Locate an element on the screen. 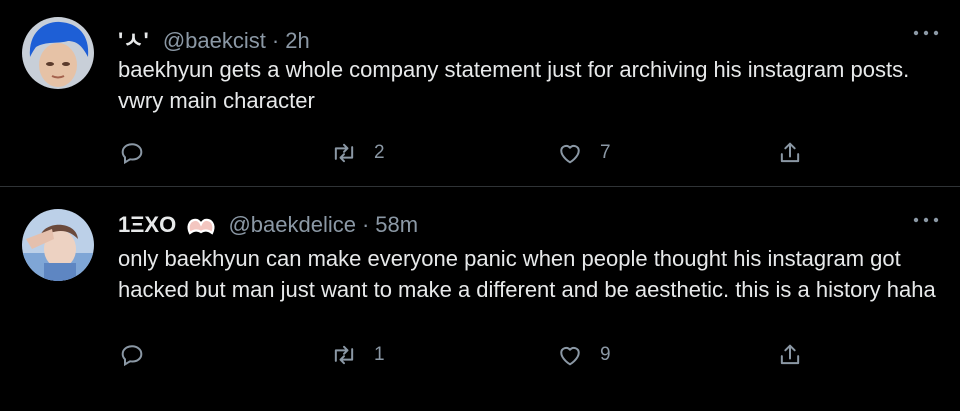 The image size is (960, 411). tweet-actions: 2 7 is located at coordinates (468, 153).